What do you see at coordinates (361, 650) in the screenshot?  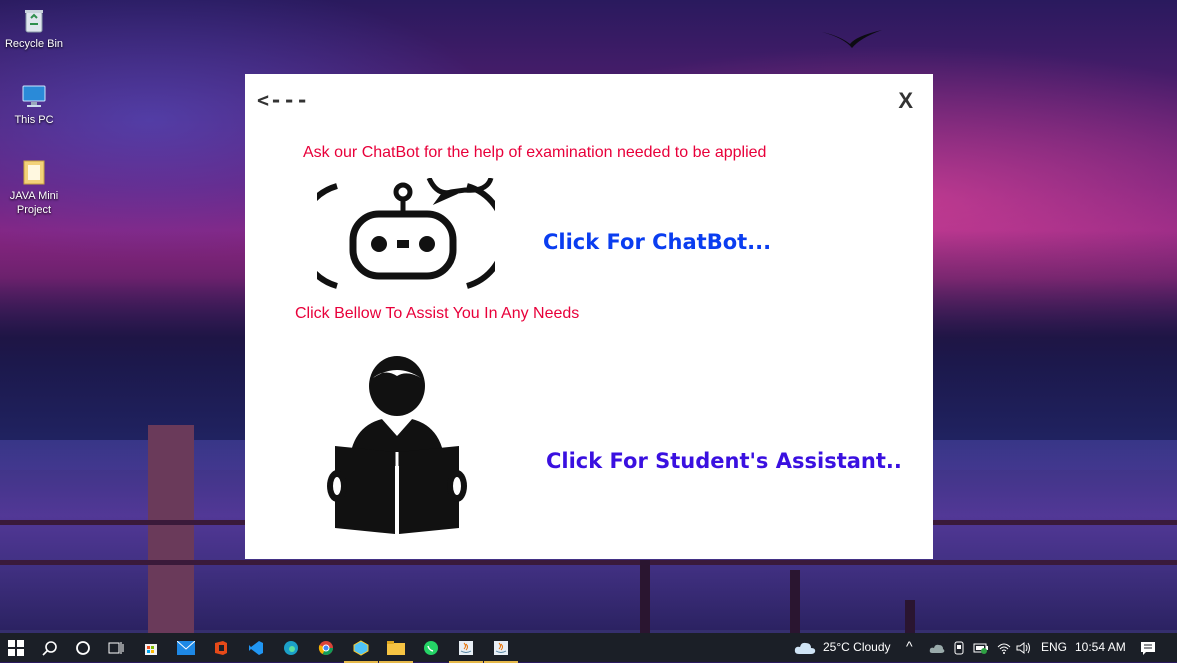 I see `app-icon` at bounding box center [361, 650].